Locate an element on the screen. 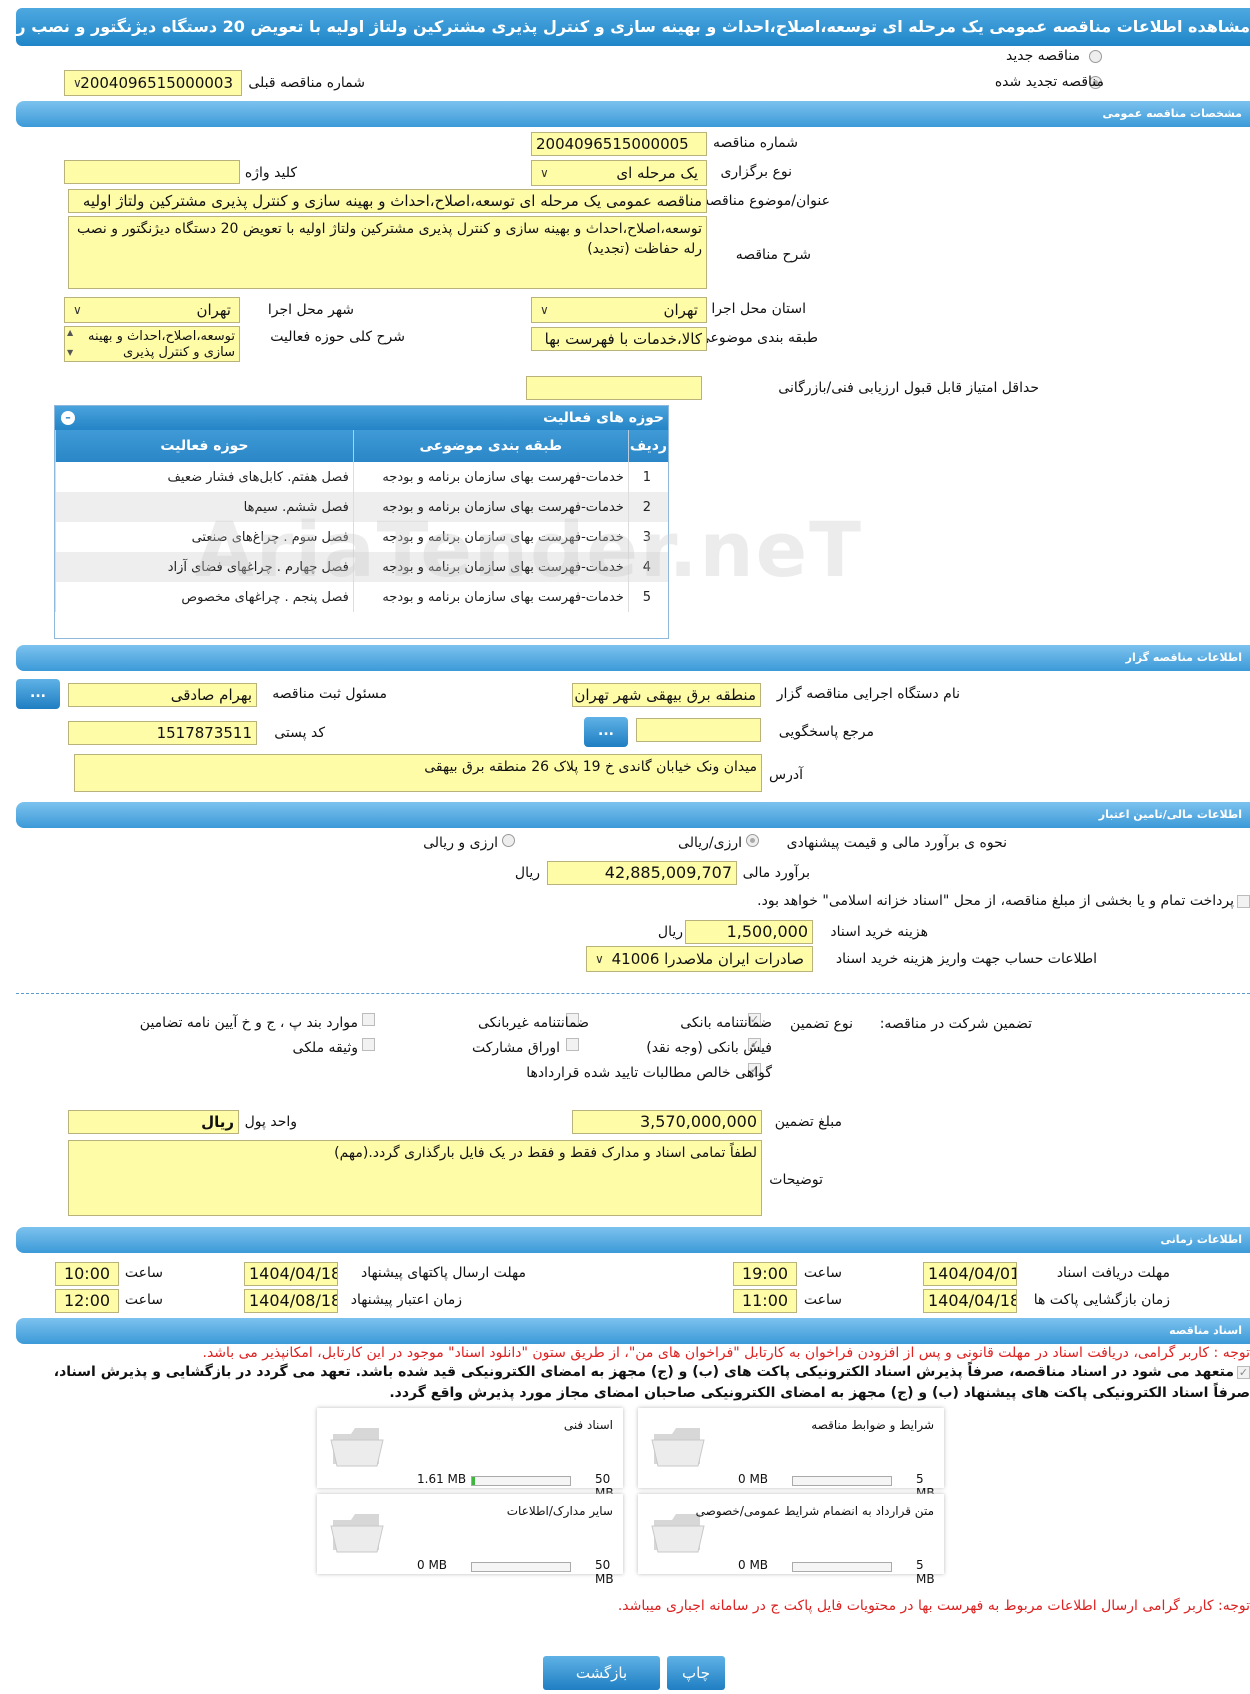 The image size is (1250, 1694). column-header: طبقه بندی موضوعی is located at coordinates (490, 446).